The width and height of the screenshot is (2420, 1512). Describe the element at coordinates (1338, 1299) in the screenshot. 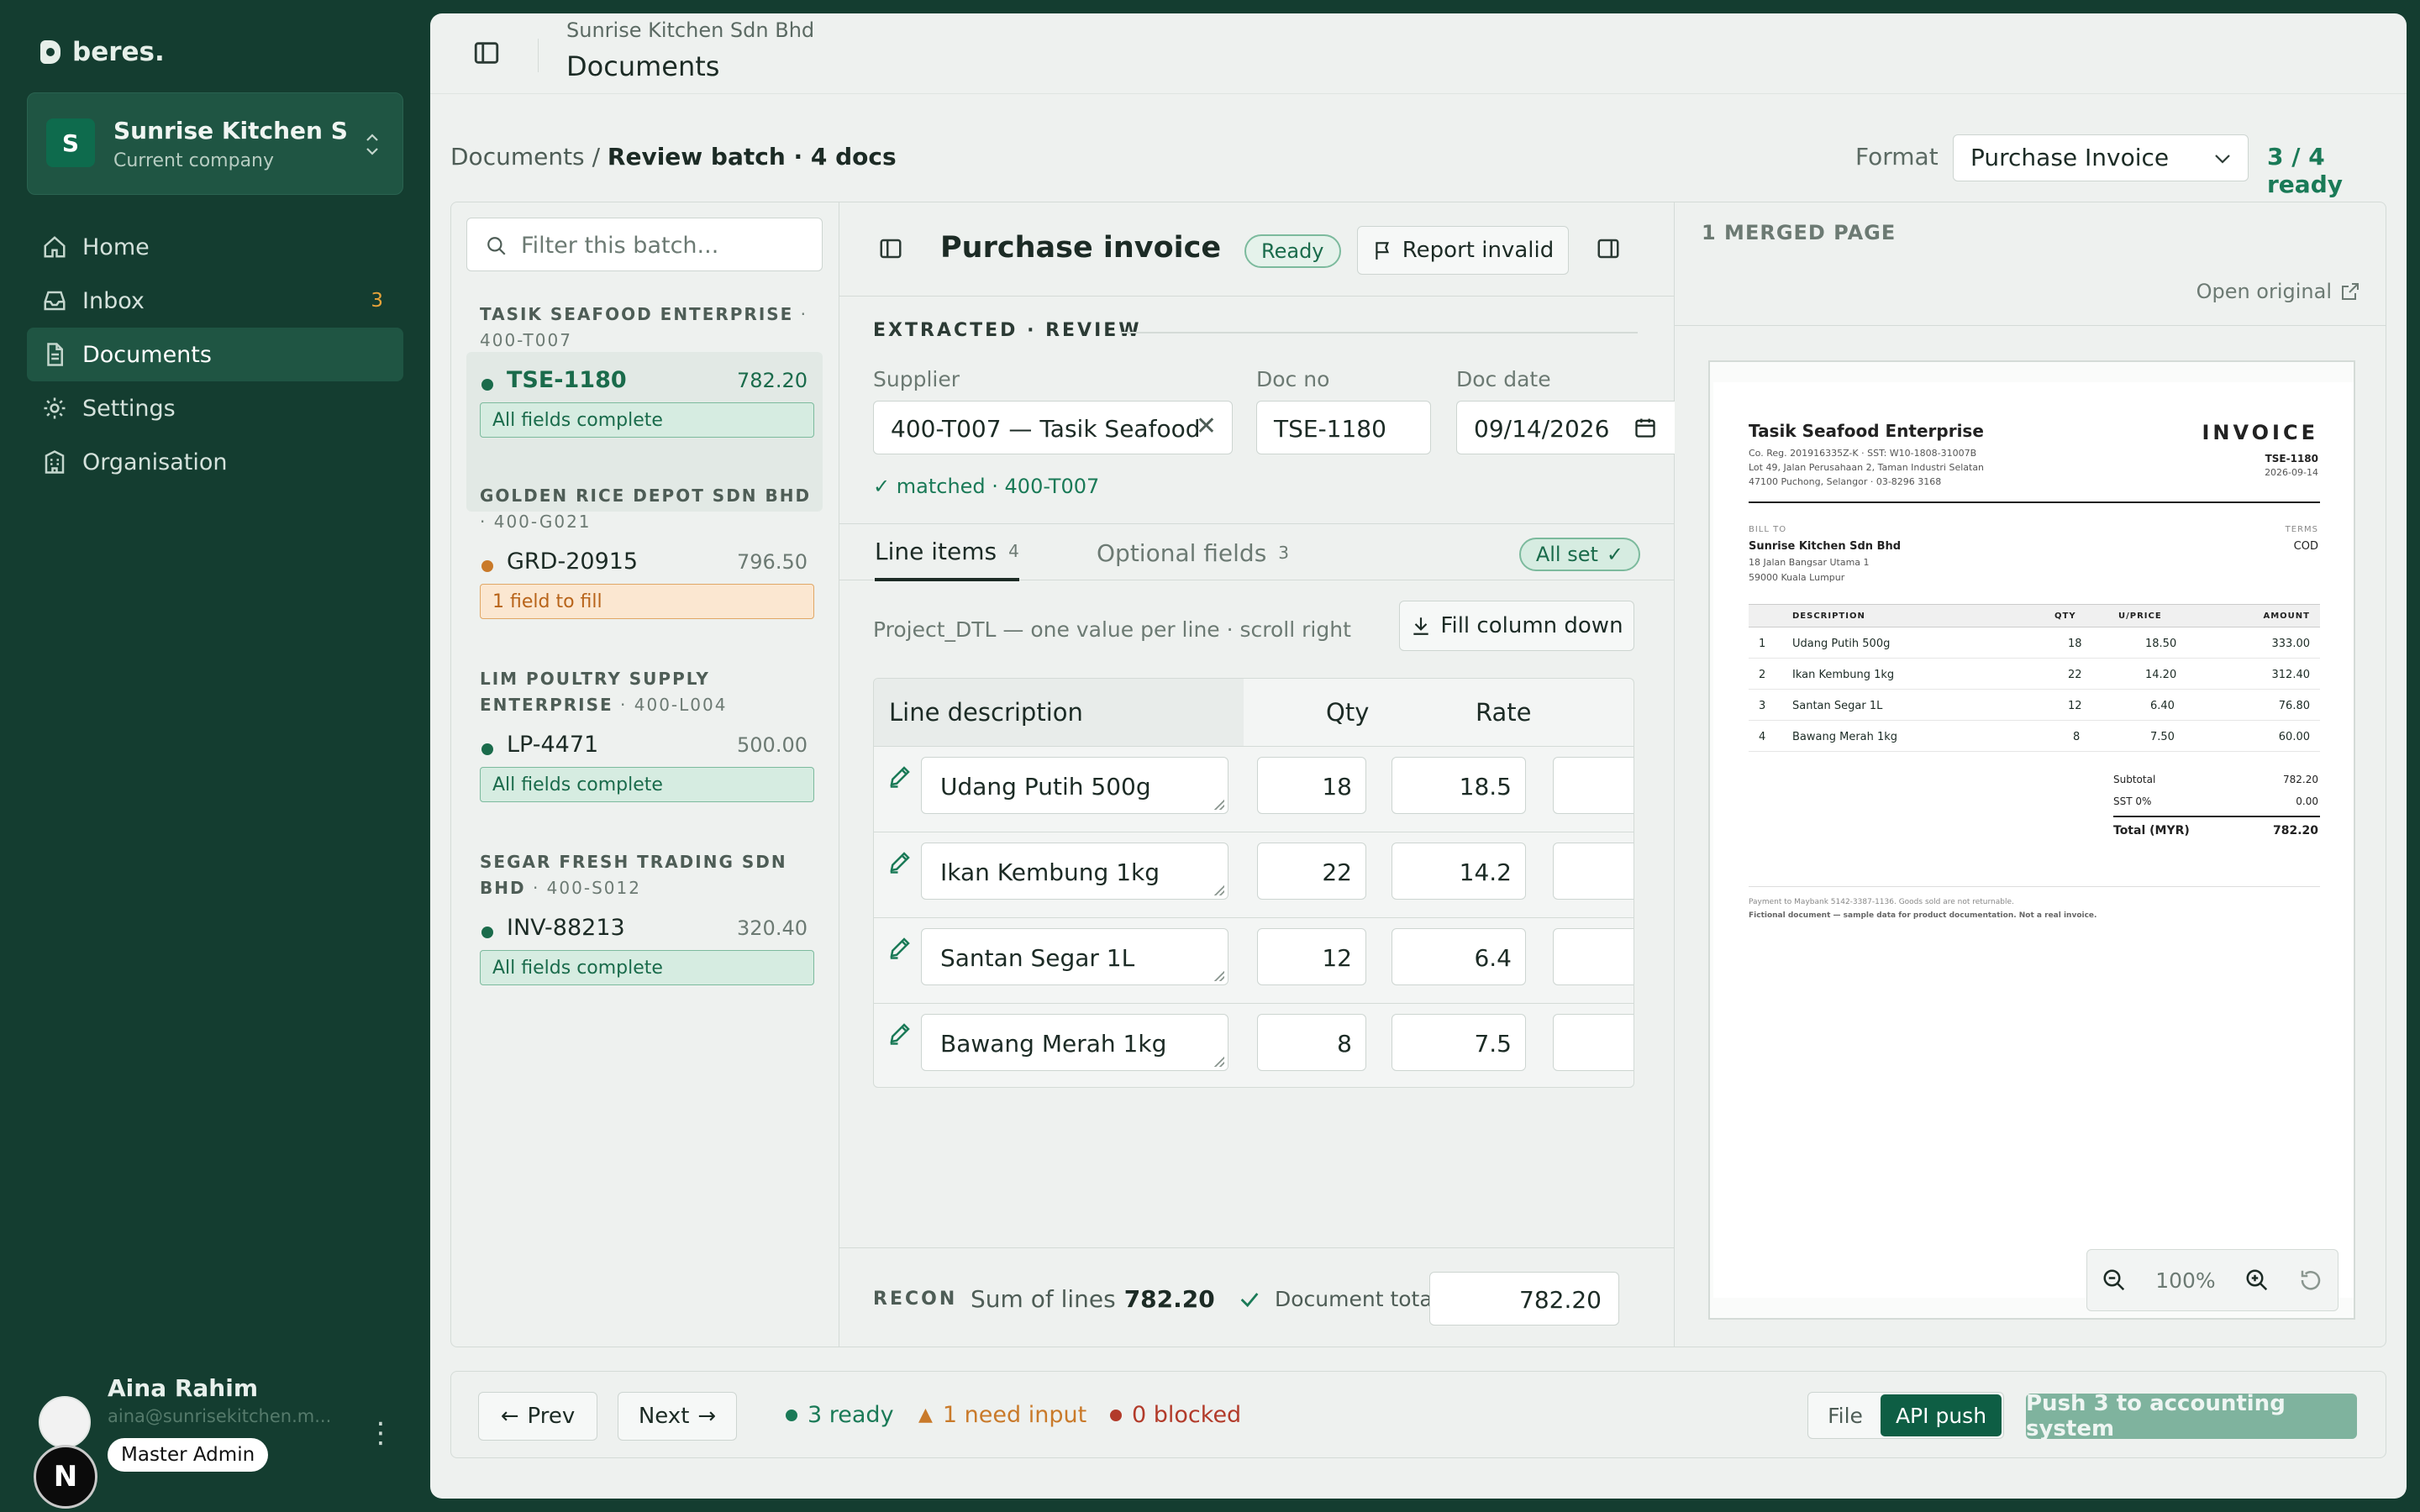

I see `document-total-label: Document total` at that location.